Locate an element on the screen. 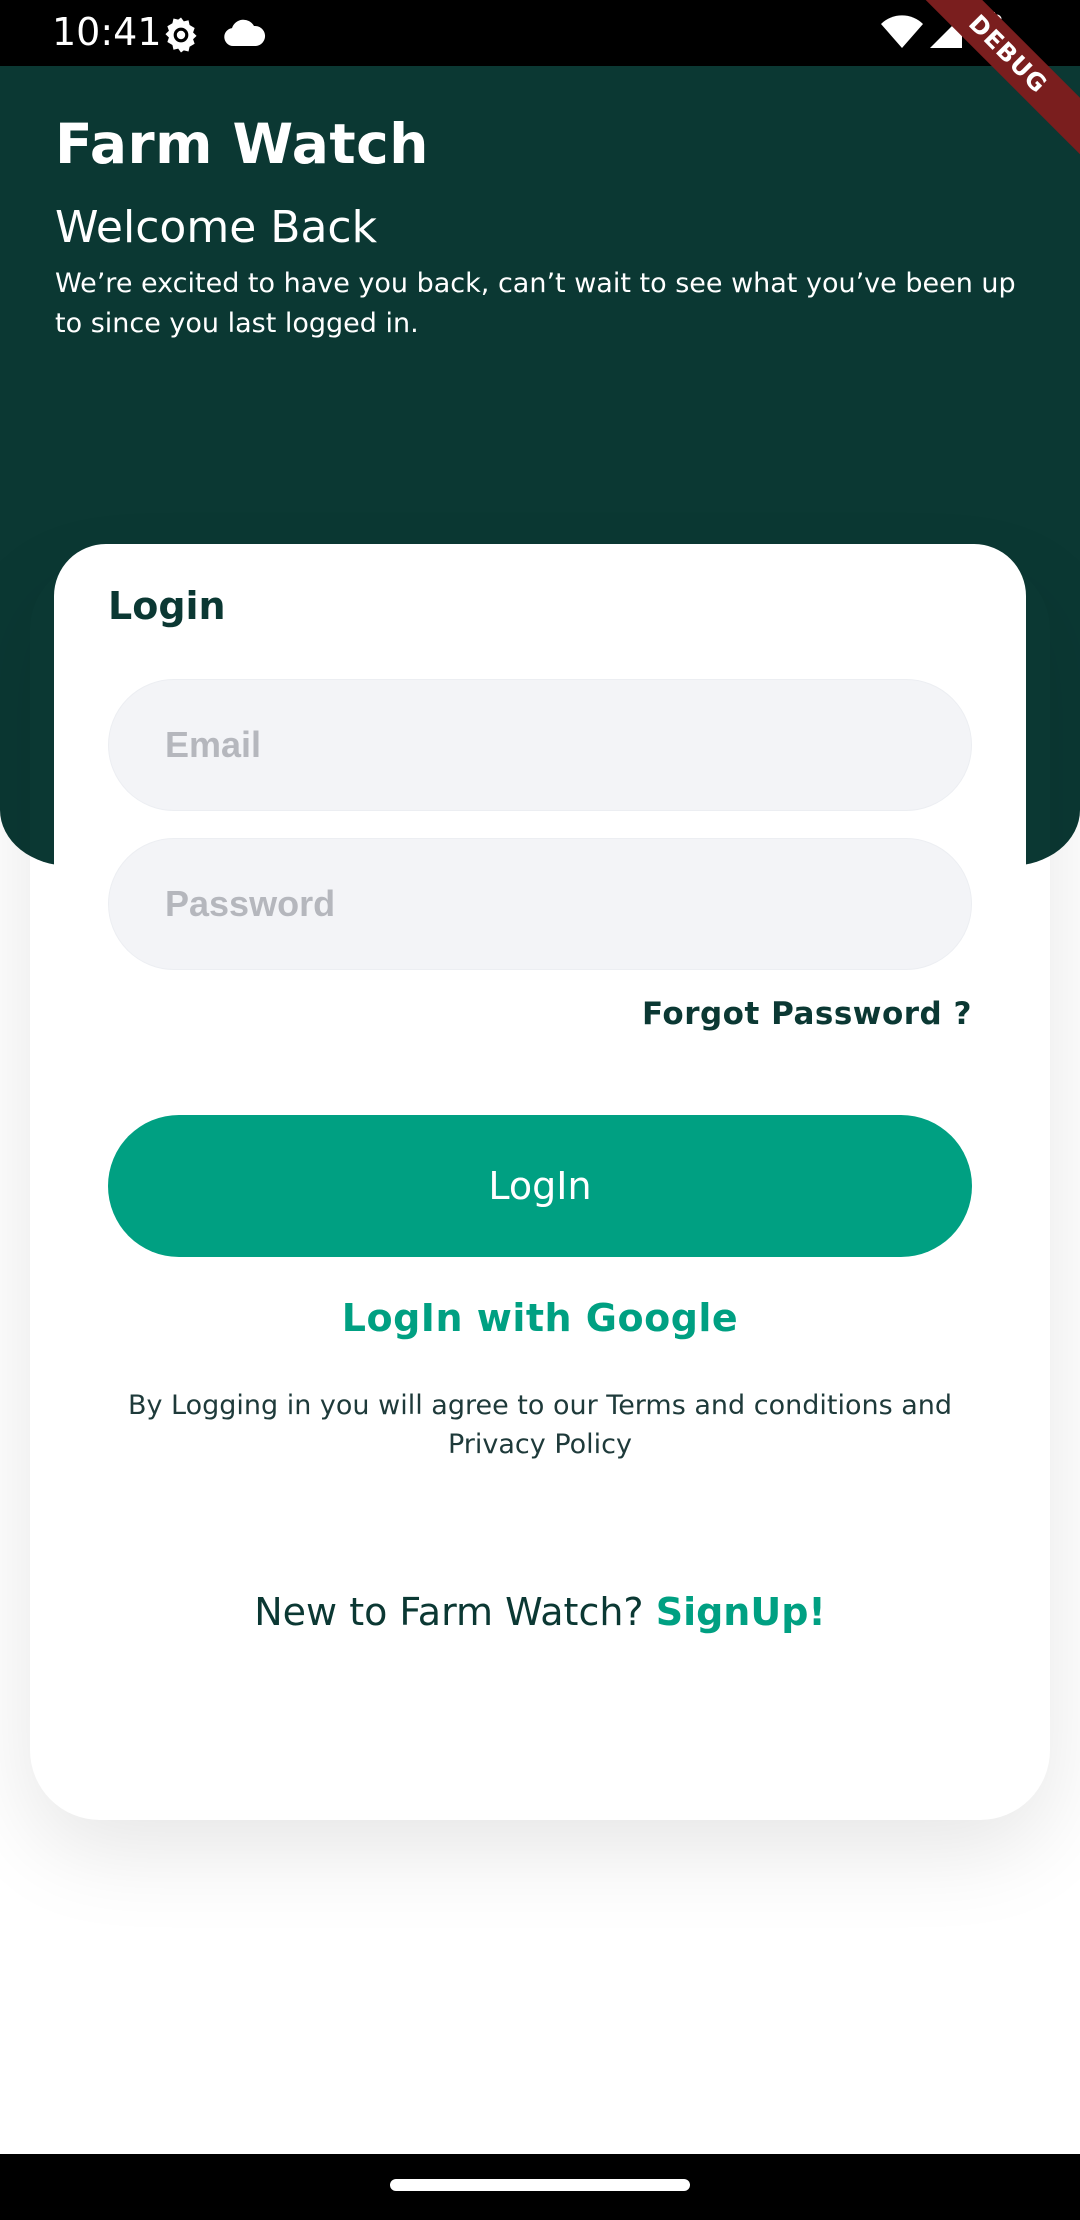 The width and height of the screenshot is (1080, 2220). signup-prompt: New to Farm Watch? is located at coordinates (449, 1612).